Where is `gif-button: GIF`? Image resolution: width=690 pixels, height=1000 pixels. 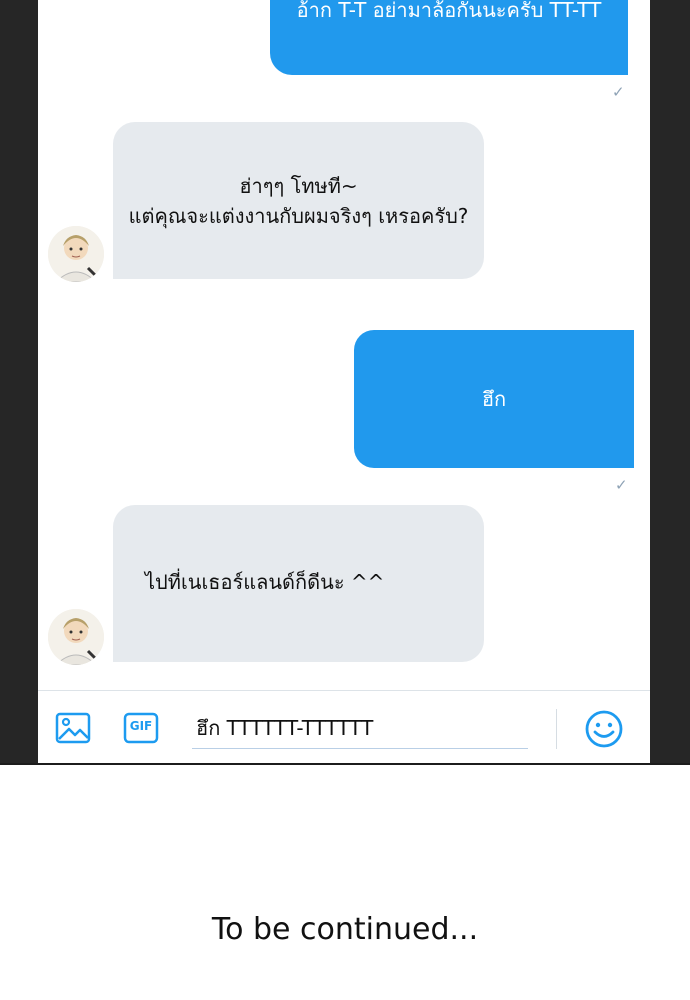
gif-button: GIF is located at coordinates (141, 730).